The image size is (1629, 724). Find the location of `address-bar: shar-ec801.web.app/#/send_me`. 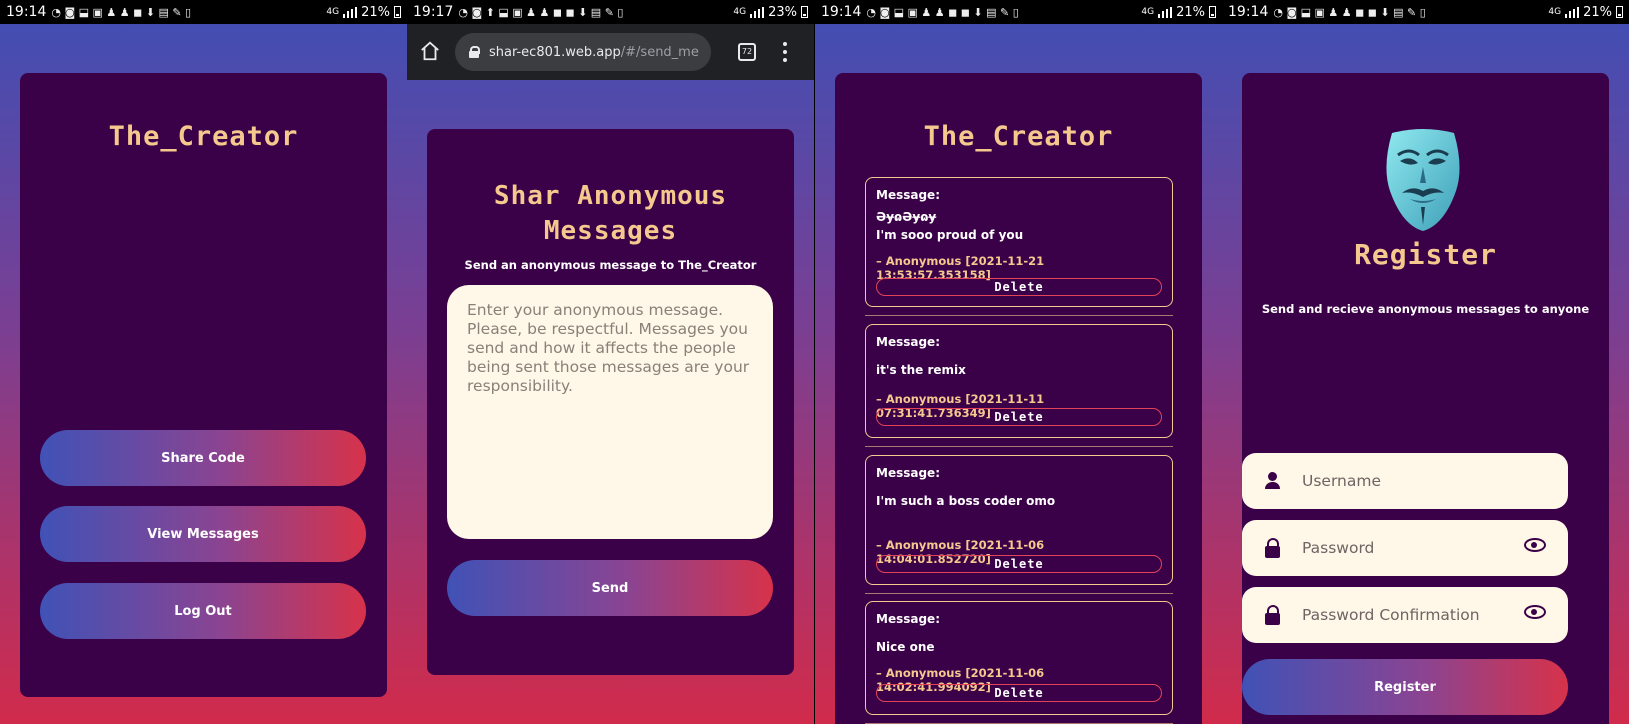

address-bar: shar-ec801.web.app/#/send_me is located at coordinates (583, 52).